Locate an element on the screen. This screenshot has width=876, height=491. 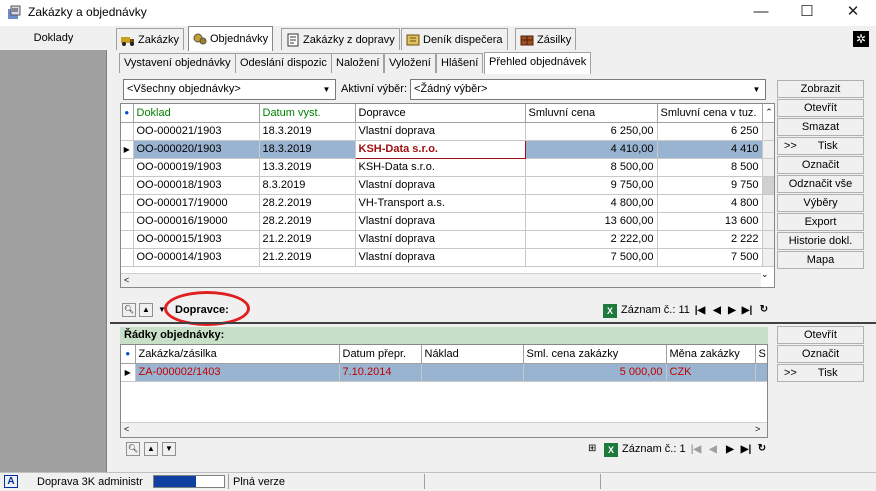
col-zakazka: Zakázka/zásilka is located at coordinates (237, 354).